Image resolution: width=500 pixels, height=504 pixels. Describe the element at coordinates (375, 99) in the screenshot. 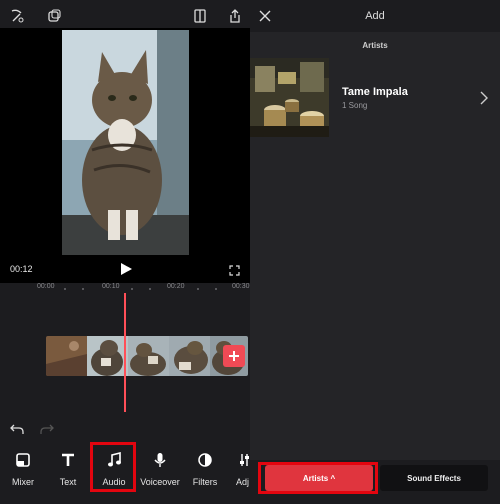

I see `artist-row-tame-impala: Tame Impala 1 Song` at that location.